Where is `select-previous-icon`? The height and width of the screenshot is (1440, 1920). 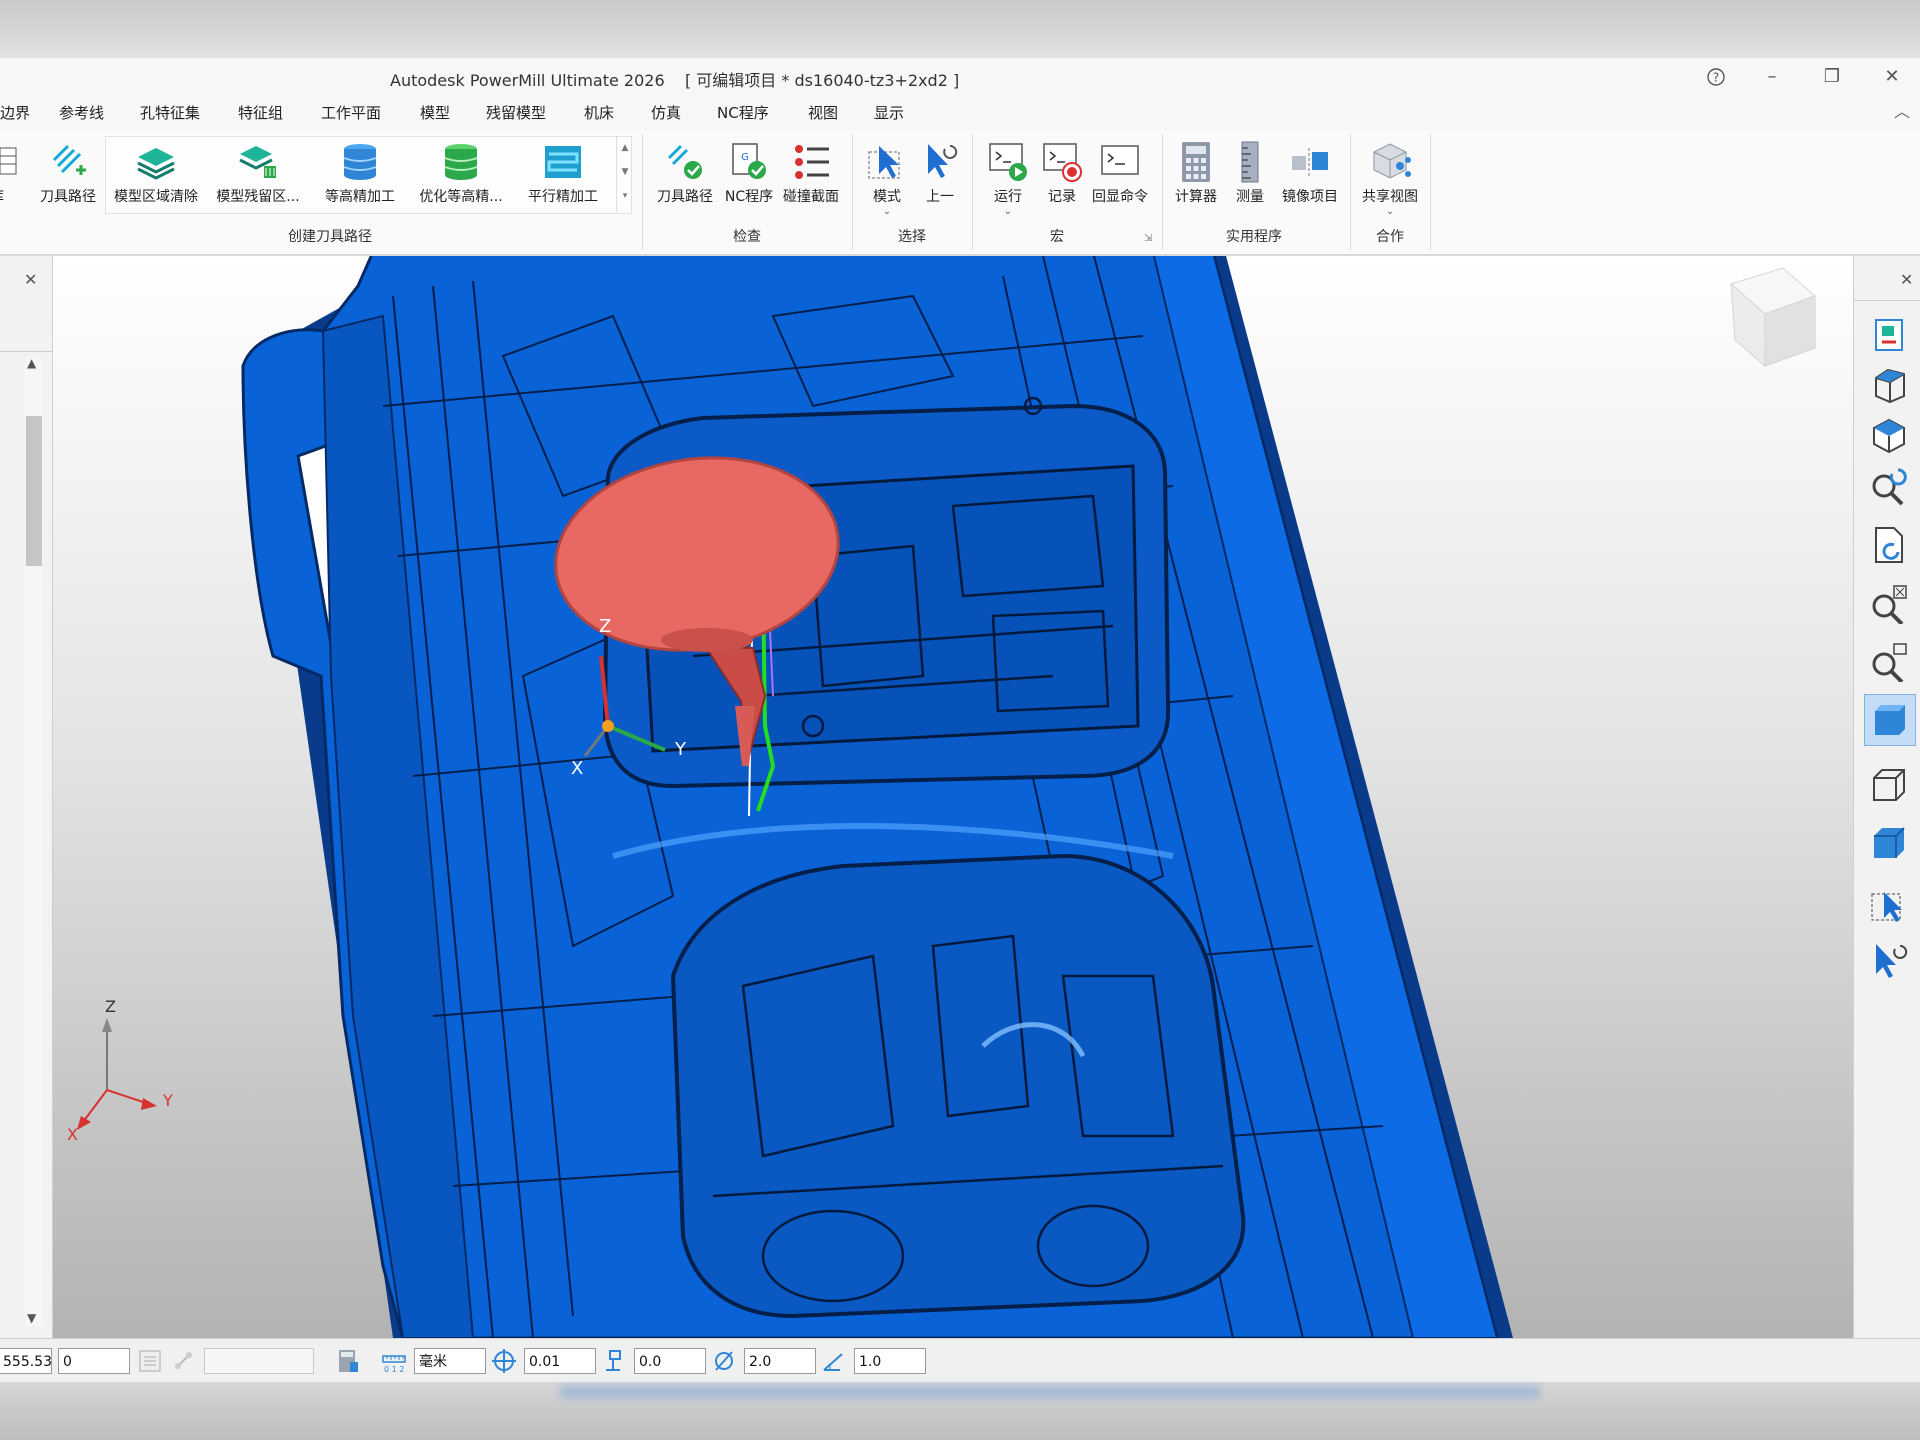 select-previous-icon is located at coordinates (943, 161).